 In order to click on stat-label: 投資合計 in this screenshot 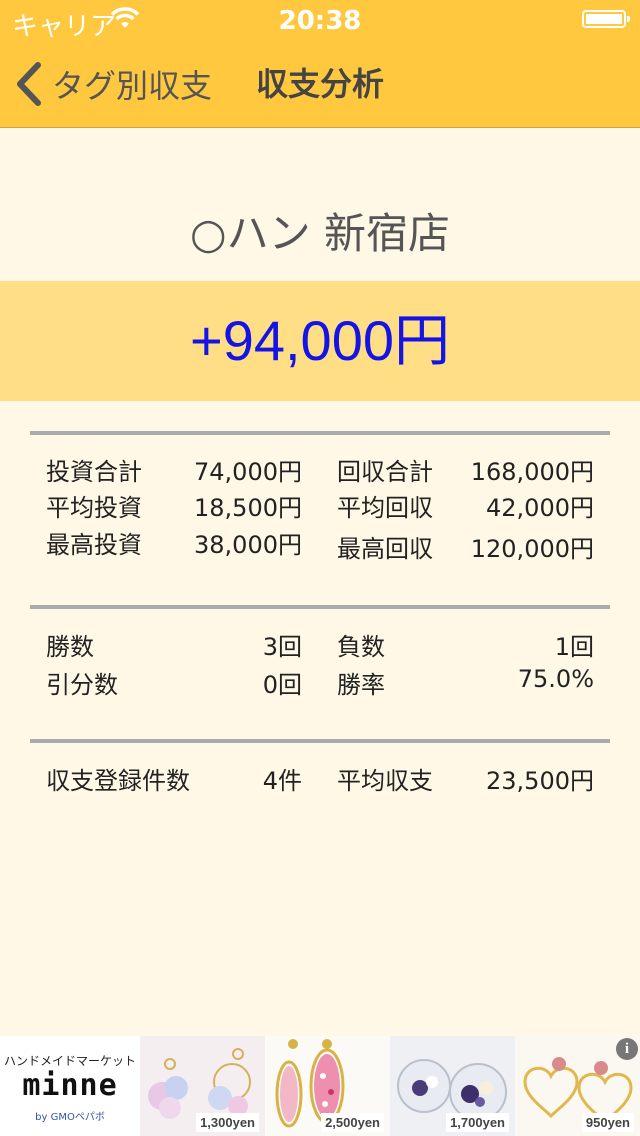, I will do `click(94, 472)`.